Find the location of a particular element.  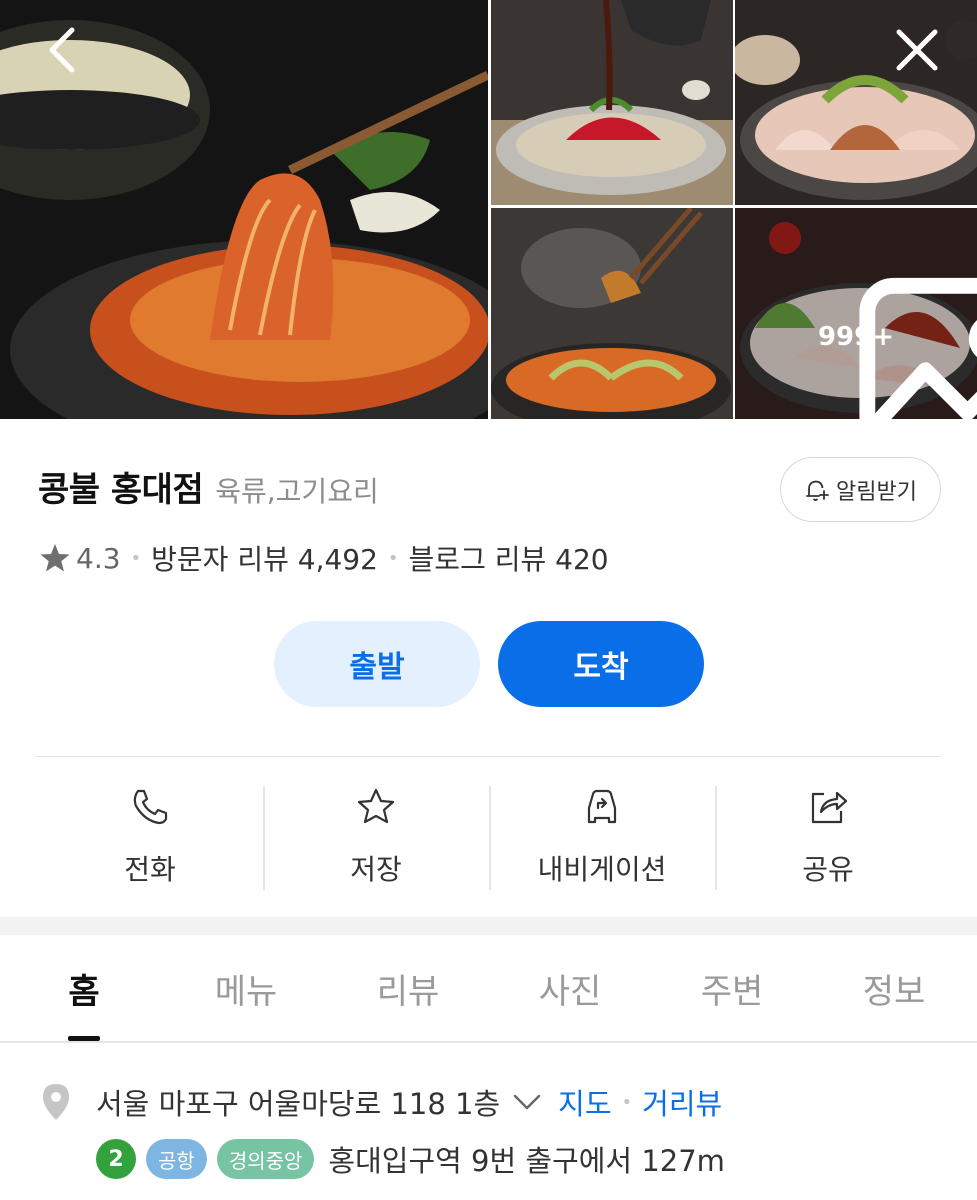

place-category: 육류,고기요리 is located at coordinates (297, 491).